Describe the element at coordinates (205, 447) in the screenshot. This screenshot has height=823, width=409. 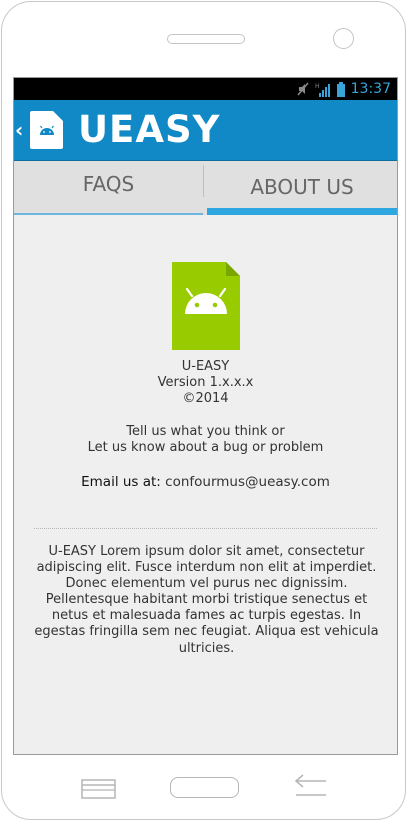
I see `feedback-text-line2: Let us know about a bug or problem` at that location.